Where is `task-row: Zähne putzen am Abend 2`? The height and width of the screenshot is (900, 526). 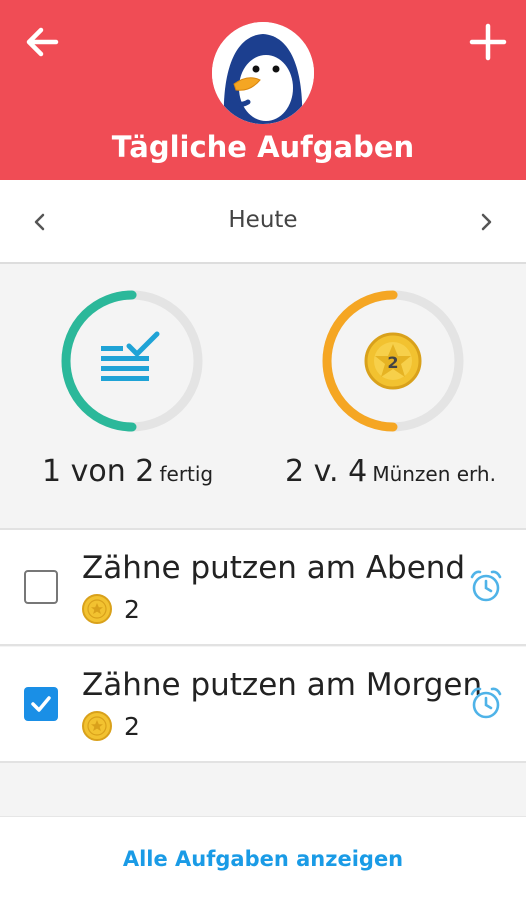 task-row: Zähne putzen am Abend 2 is located at coordinates (263, 588).